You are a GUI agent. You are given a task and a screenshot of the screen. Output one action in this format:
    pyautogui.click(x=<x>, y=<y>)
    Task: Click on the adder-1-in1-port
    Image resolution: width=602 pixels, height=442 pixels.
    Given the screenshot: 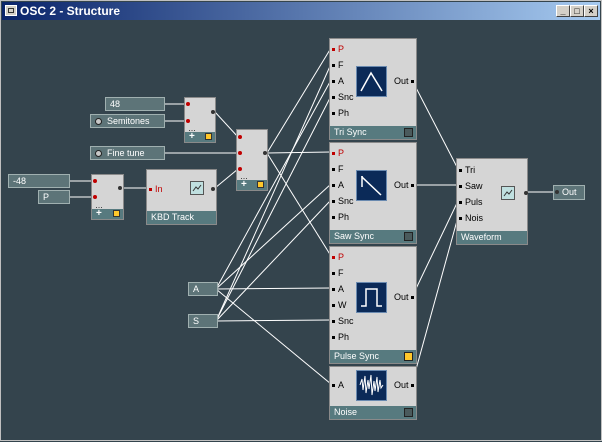 What is the action you would take?
    pyautogui.click(x=188, y=104)
    